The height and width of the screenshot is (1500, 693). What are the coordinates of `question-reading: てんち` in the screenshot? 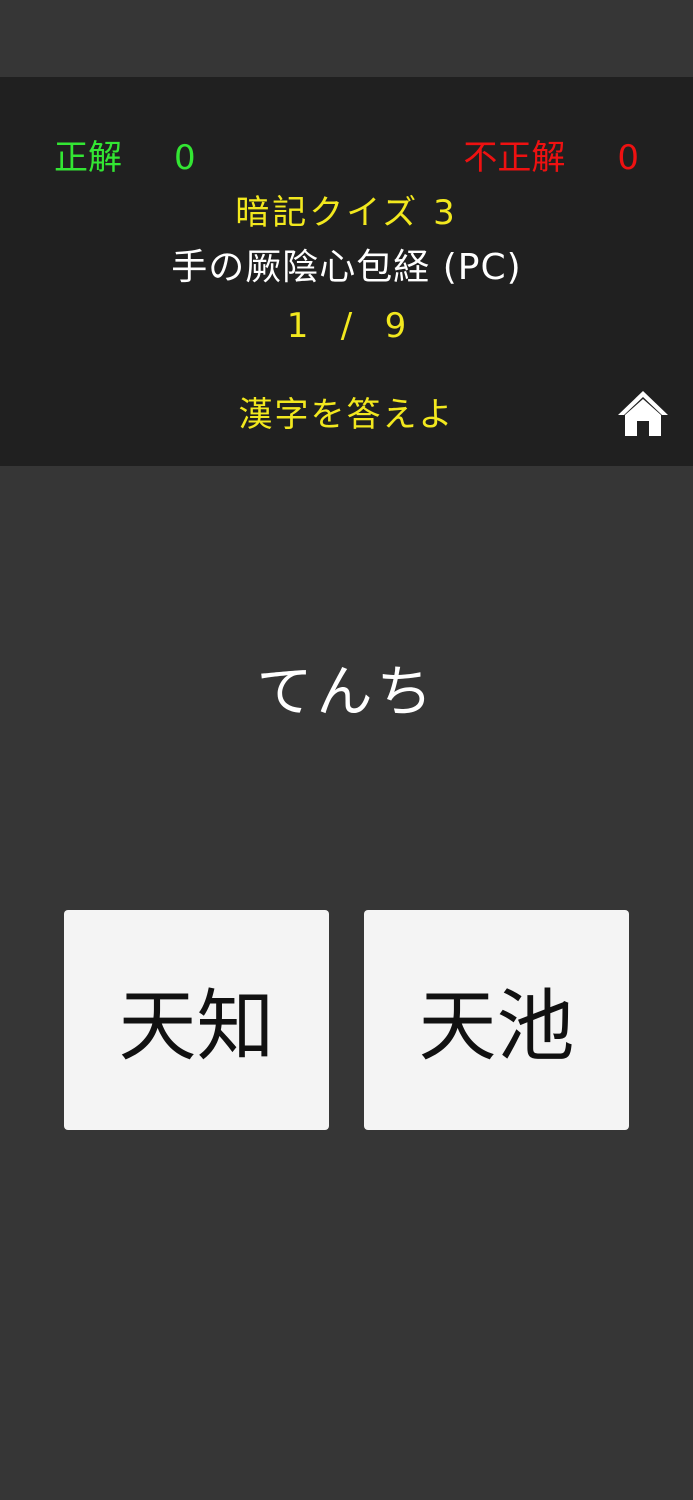 It's located at (346, 692).